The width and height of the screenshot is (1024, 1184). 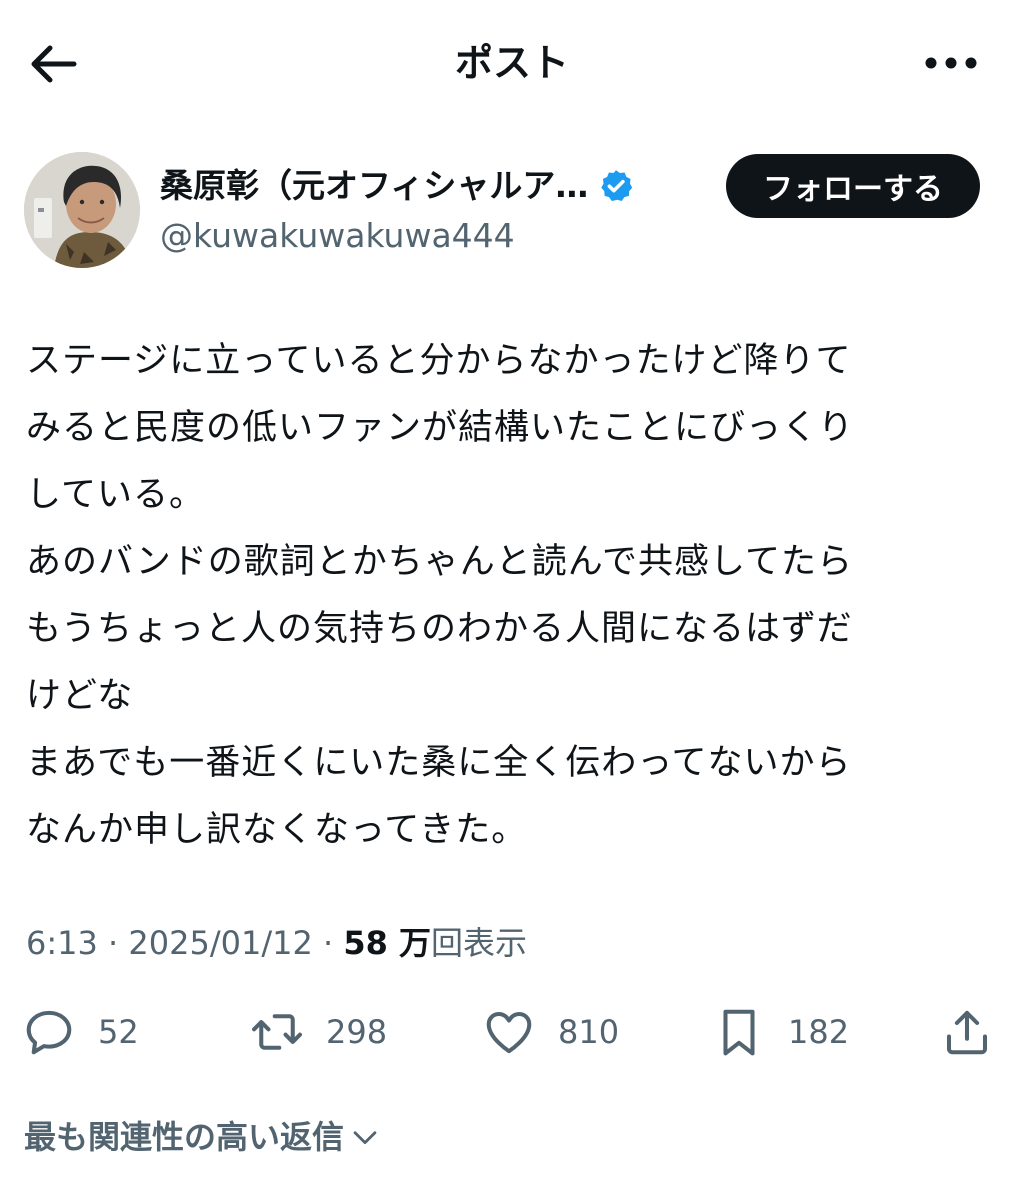 I want to click on bookmark-count: 182, so click(x=819, y=1032).